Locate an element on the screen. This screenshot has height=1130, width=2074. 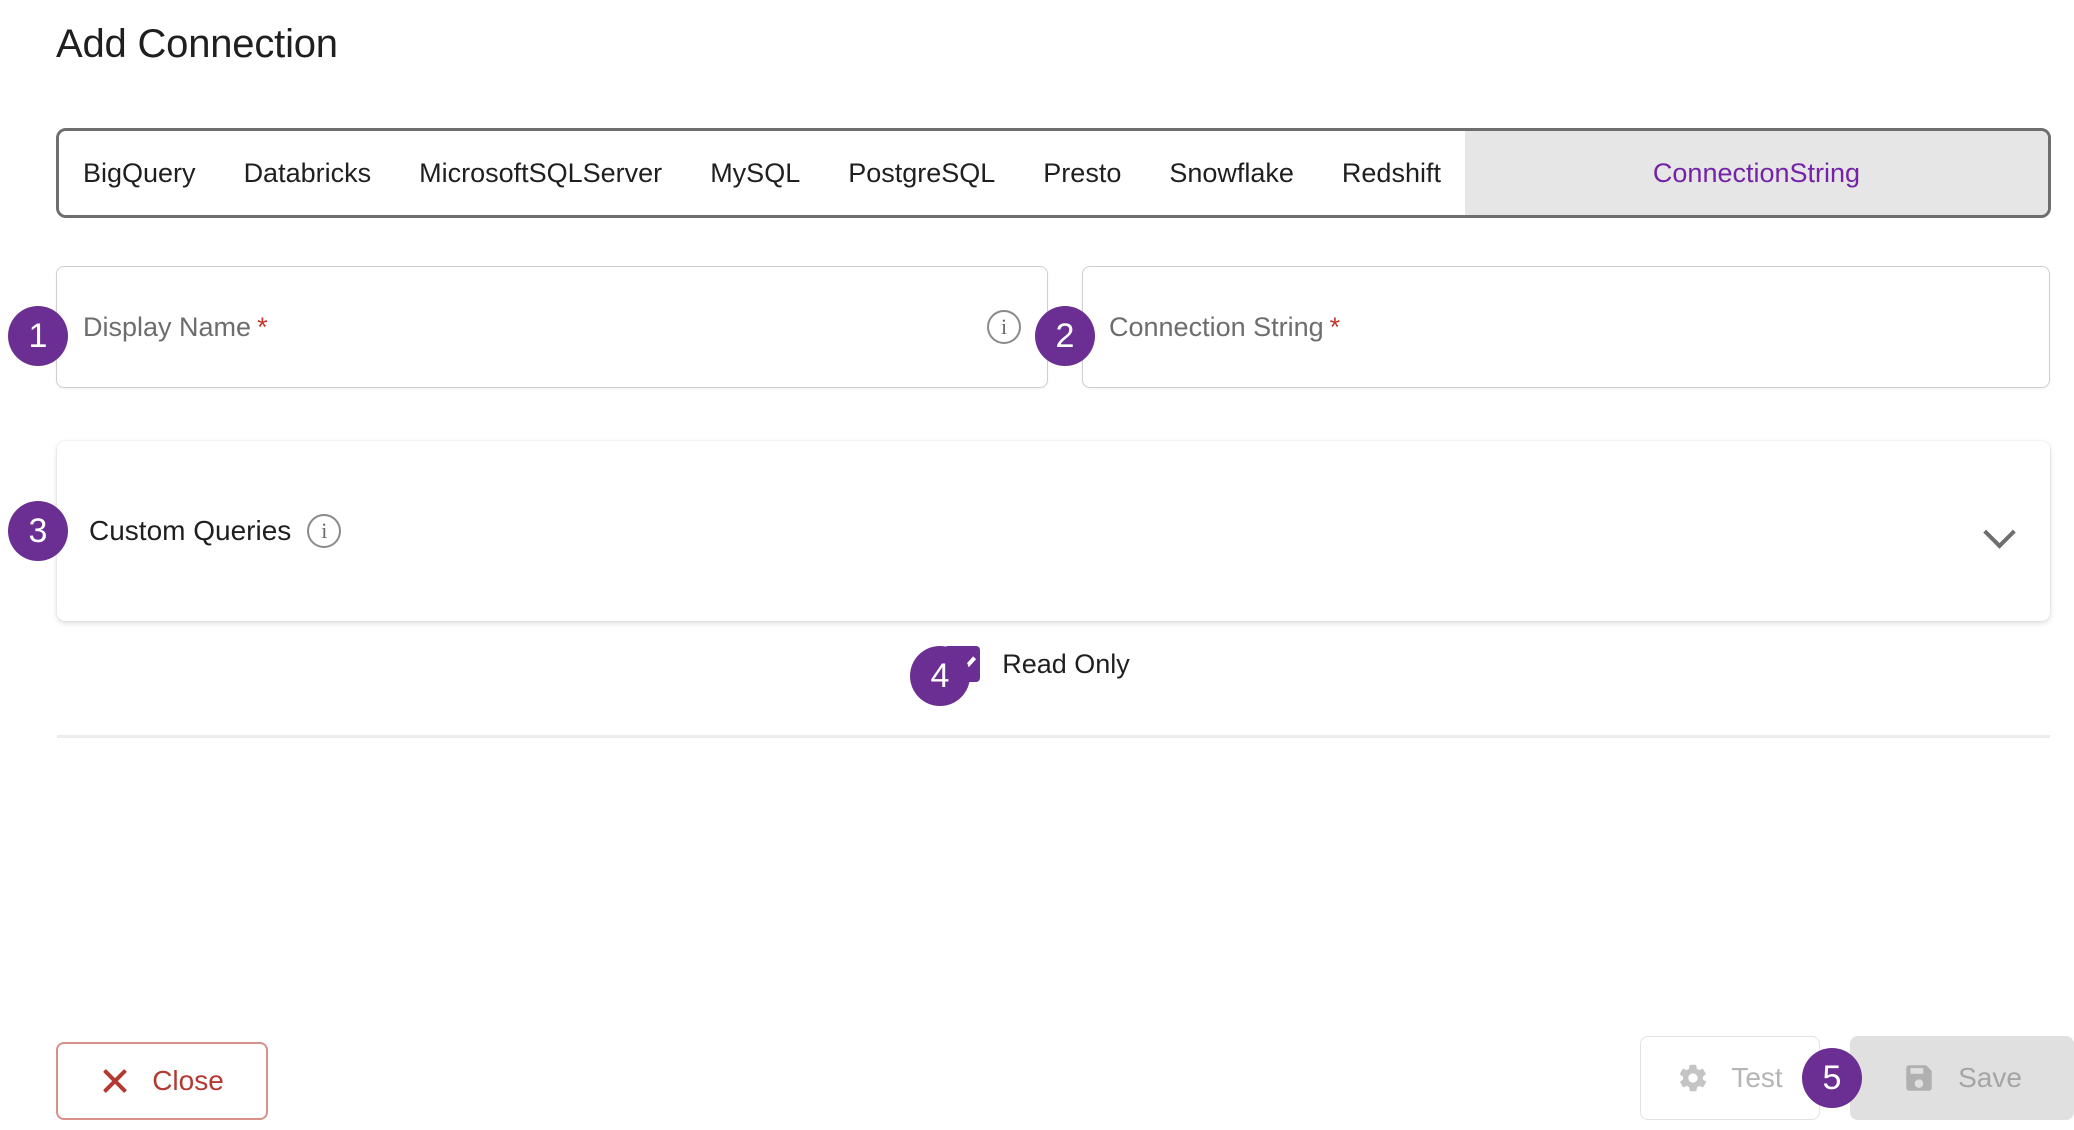
step-badge-5: 5 is located at coordinates (1832, 1078).